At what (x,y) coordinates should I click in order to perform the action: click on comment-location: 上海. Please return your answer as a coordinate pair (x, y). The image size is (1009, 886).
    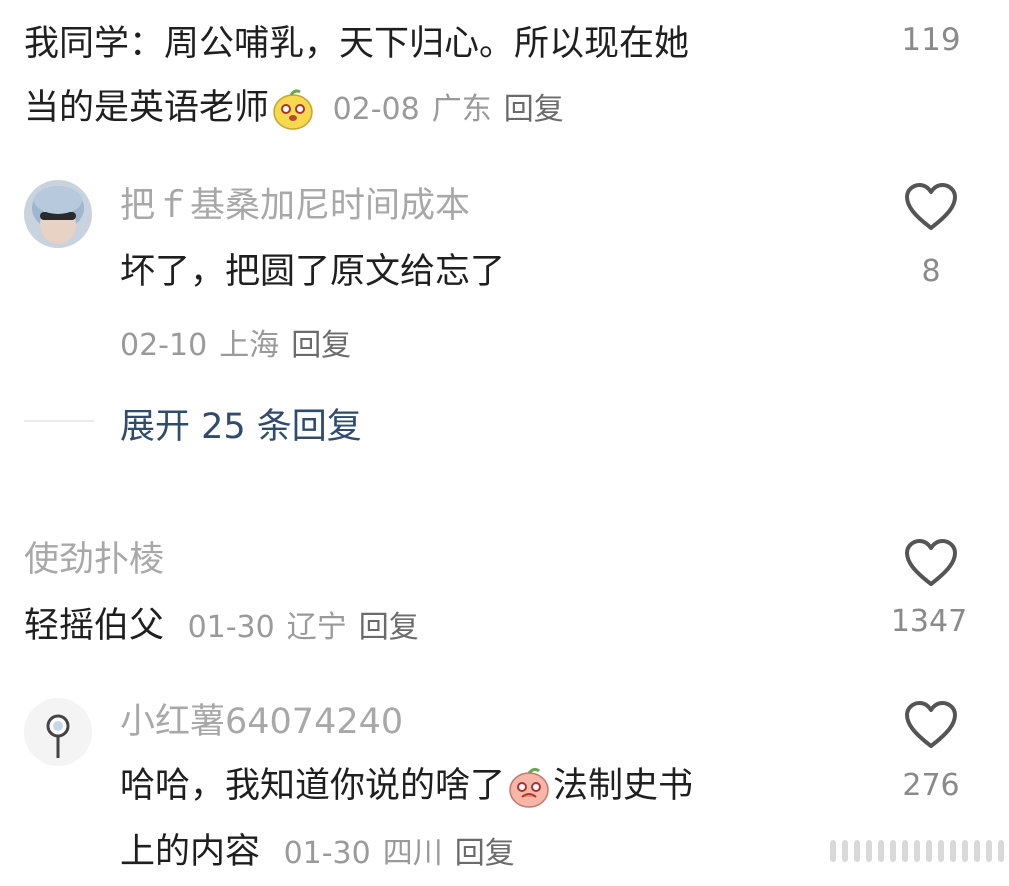
    Looking at the image, I should click on (249, 345).